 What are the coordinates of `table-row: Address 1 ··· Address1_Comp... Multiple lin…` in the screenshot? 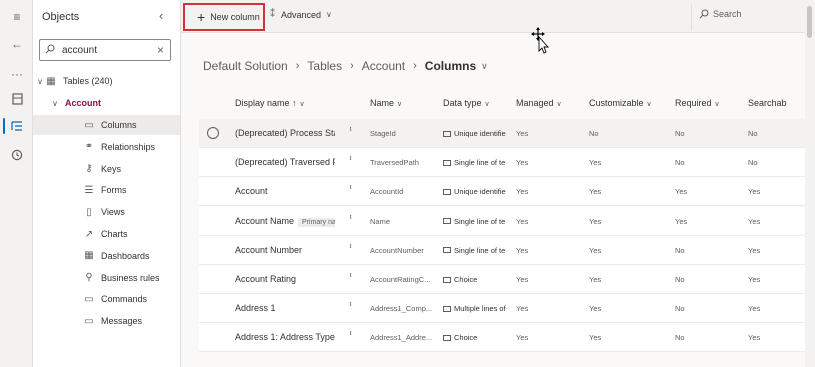 It's located at (502, 309).